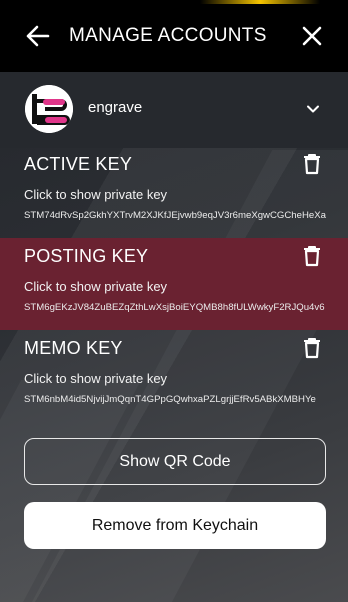  What do you see at coordinates (175, 461) in the screenshot?
I see `show-qr-code-button: Show QR Code` at bounding box center [175, 461].